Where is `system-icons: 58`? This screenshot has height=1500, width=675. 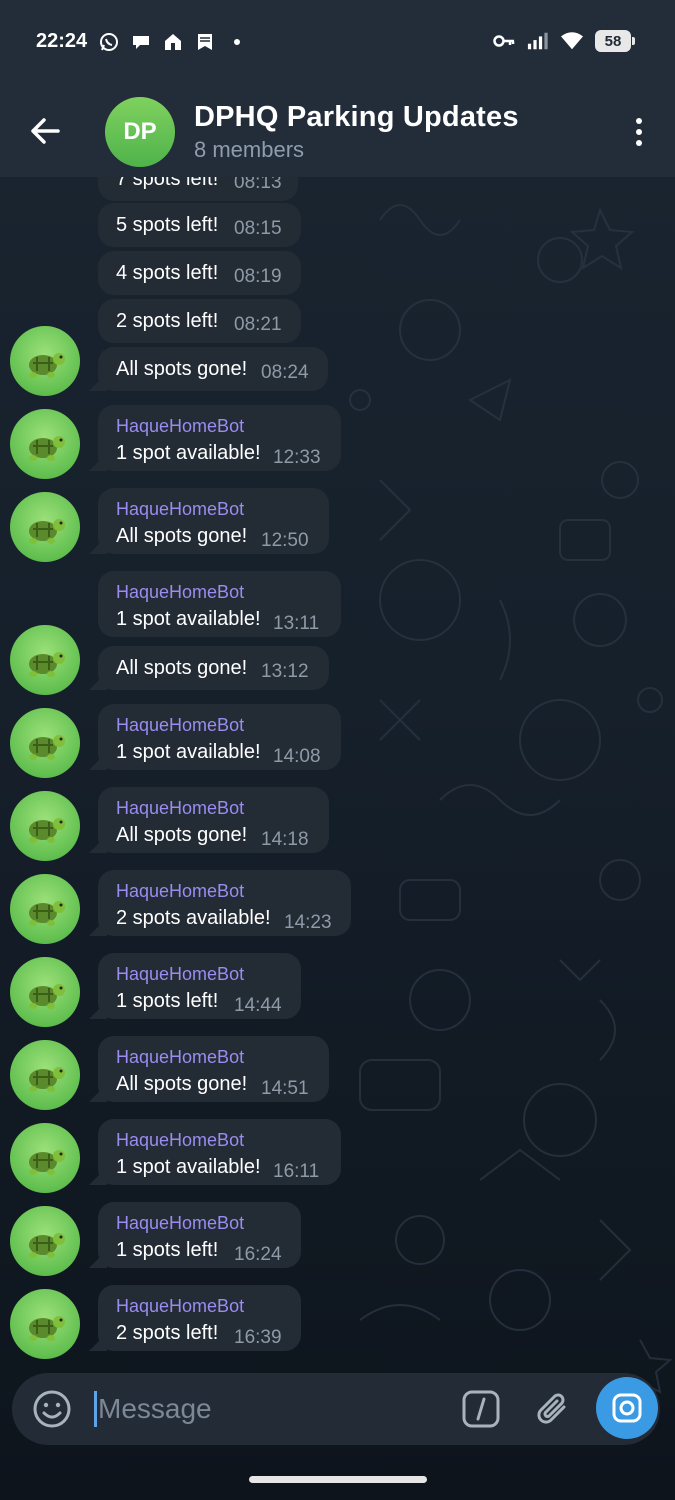 system-icons: 58 is located at coordinates (564, 41).